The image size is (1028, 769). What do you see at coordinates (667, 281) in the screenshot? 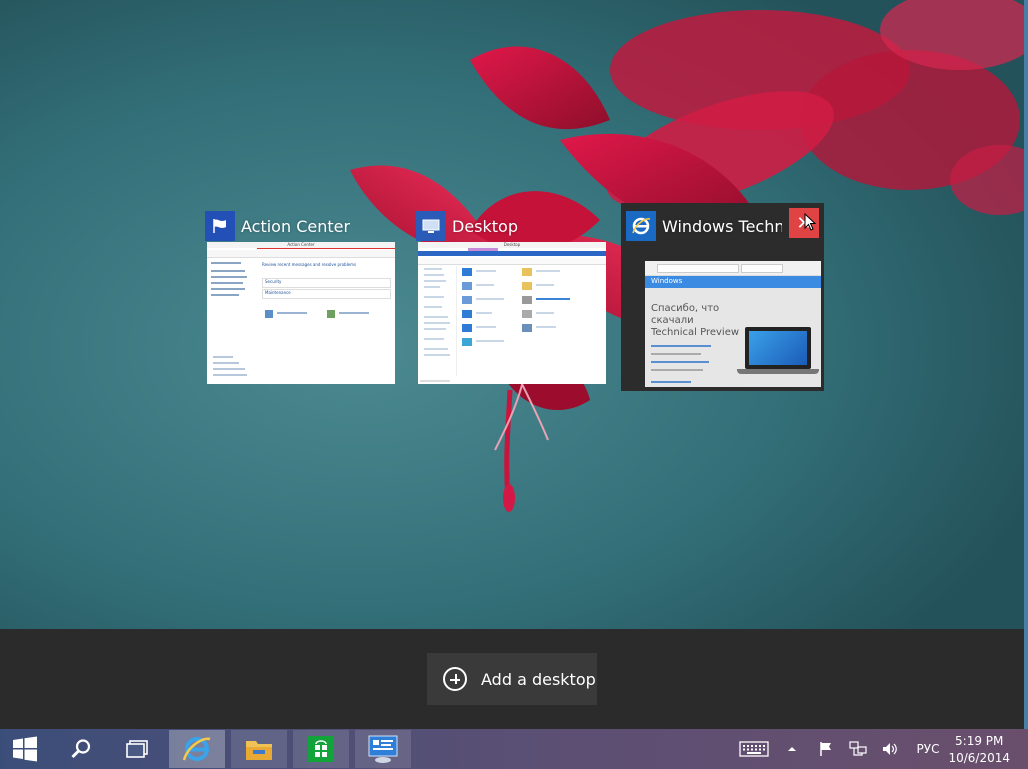
I see `thumb-logo: Windows` at bounding box center [667, 281].